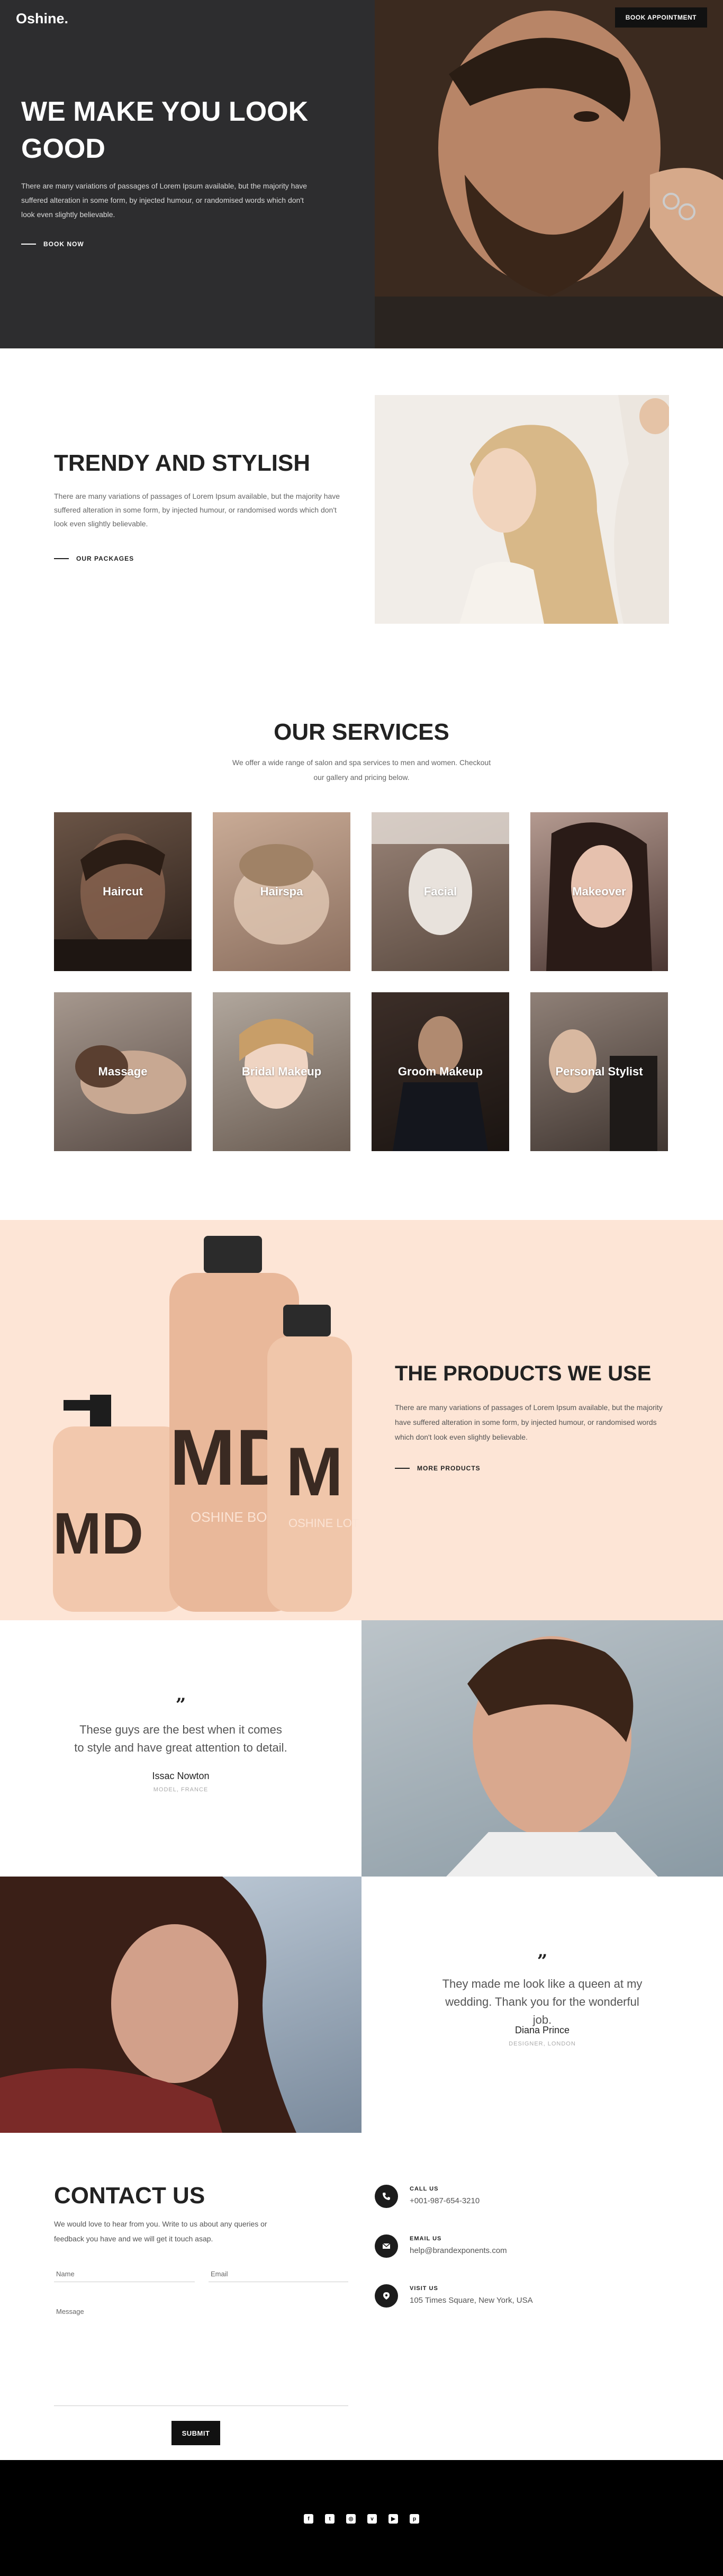 The image size is (723, 2576). What do you see at coordinates (148, 2005) in the screenshot?
I see `woman-portrait-illustration` at bounding box center [148, 2005].